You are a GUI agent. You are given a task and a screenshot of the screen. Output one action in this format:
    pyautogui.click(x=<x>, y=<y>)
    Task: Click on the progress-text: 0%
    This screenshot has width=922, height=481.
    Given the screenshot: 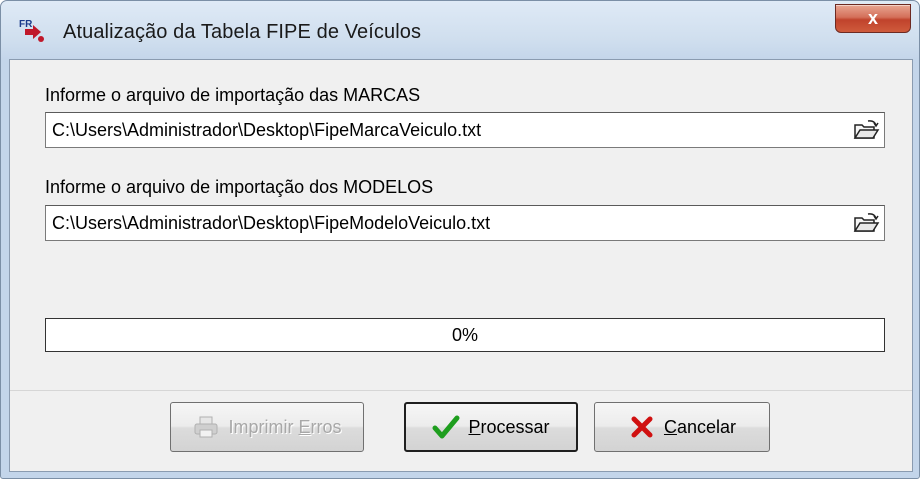 What is the action you would take?
    pyautogui.click(x=464, y=335)
    